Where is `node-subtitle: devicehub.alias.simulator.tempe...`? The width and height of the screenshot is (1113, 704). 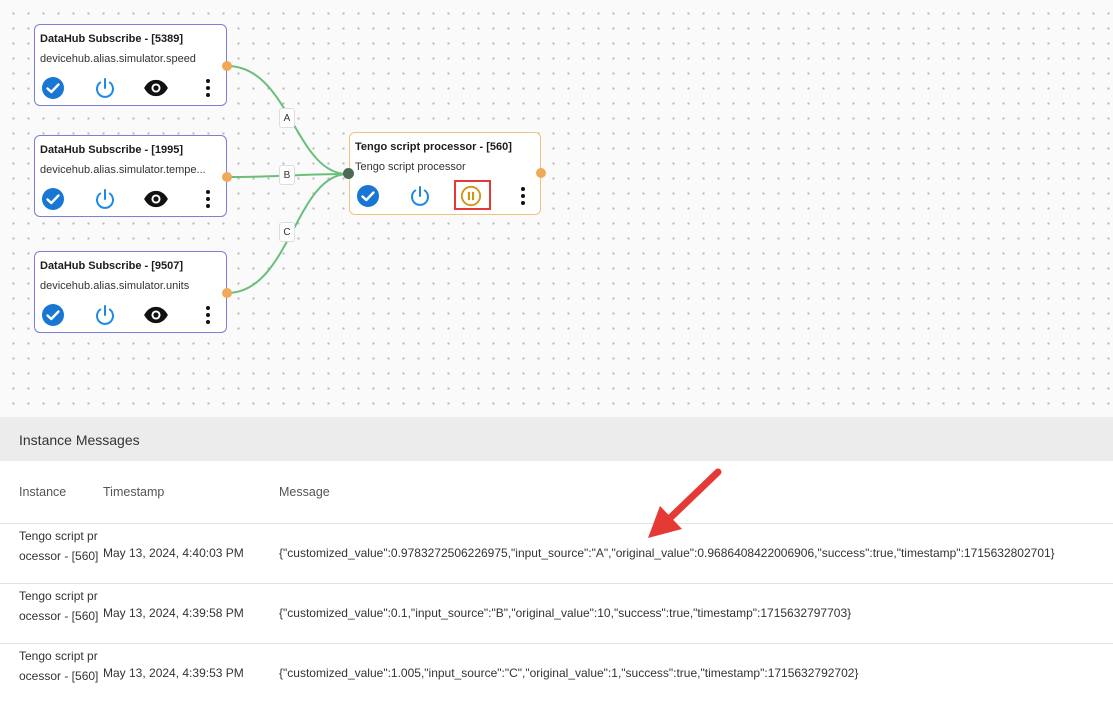 node-subtitle: devicehub.alias.simulator.tempe... is located at coordinates (123, 170).